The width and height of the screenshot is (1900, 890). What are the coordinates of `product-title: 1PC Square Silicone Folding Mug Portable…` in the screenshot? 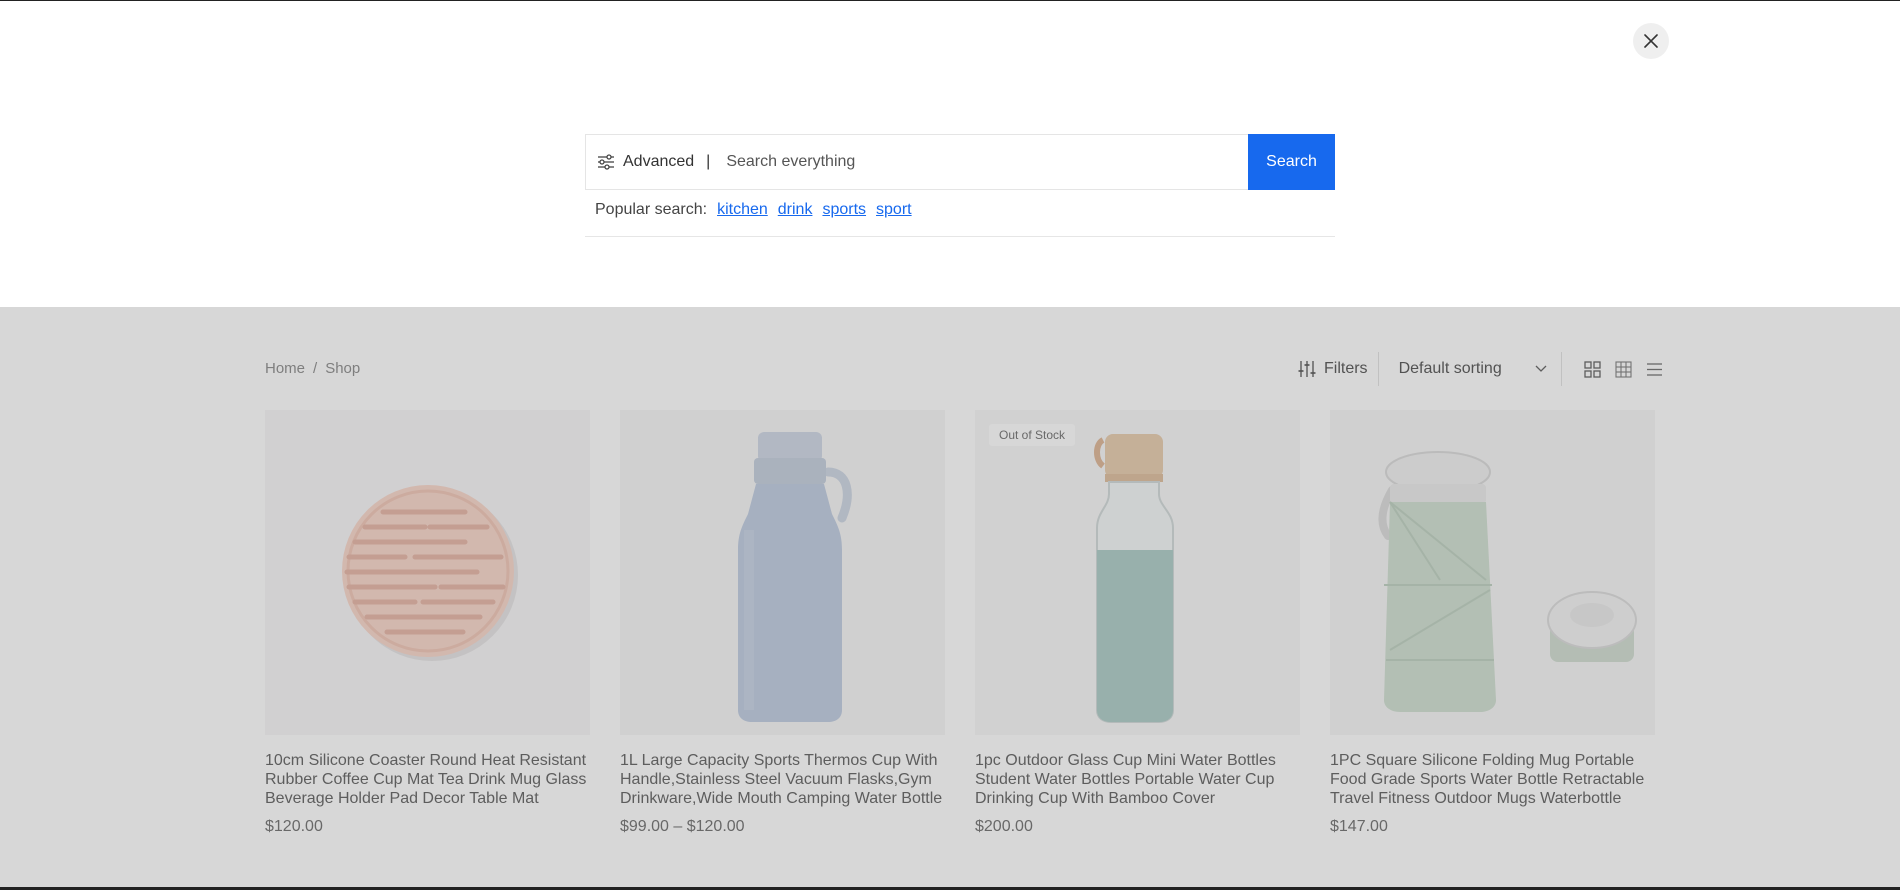 It's located at (1492, 779).